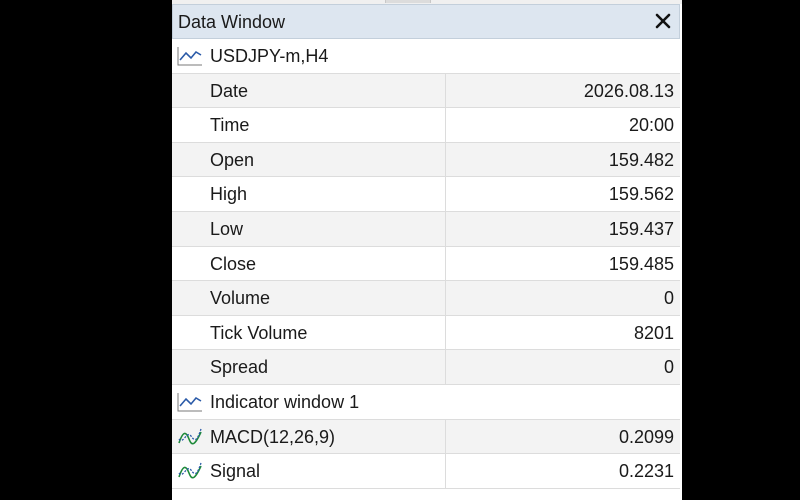  What do you see at coordinates (641, 263) in the screenshot?
I see `field-value: 159.485` at bounding box center [641, 263].